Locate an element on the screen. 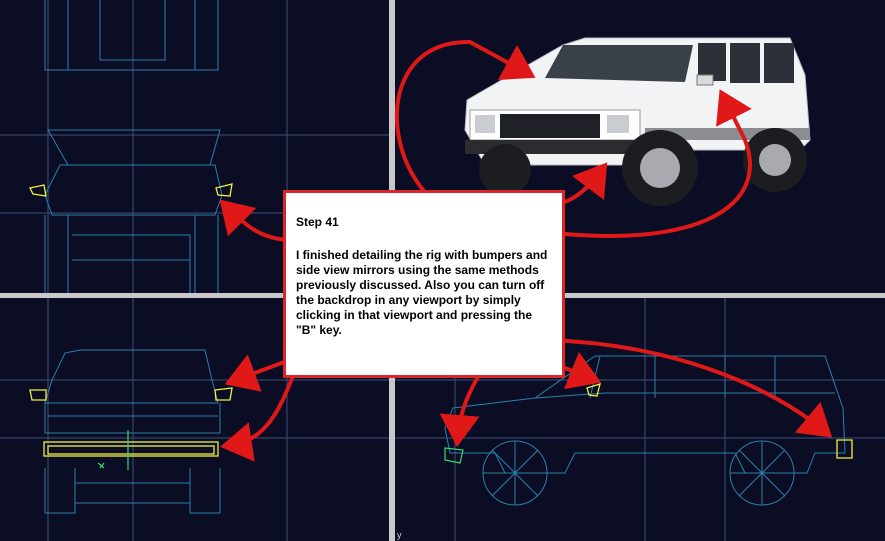 Image resolution: width=885 pixels, height=541 pixels. note-title: Step 41 is located at coordinates (317, 222).